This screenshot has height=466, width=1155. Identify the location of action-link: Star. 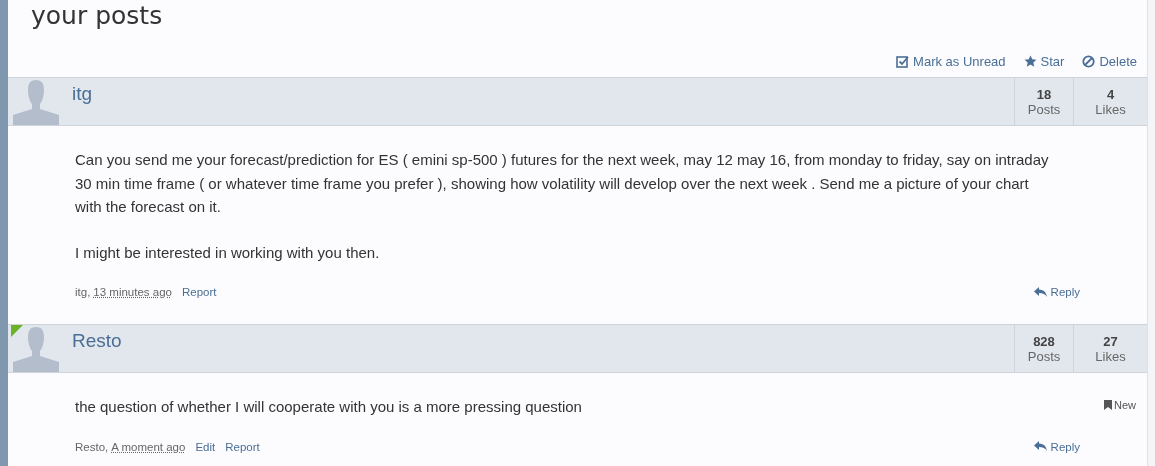
(1044, 61).